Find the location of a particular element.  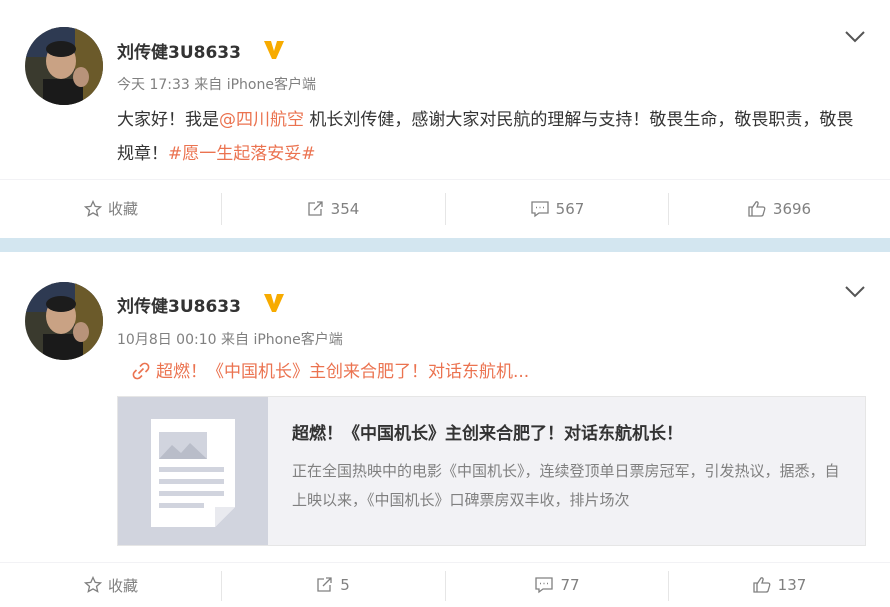

hashtag-link: #愿一生起落安妥# is located at coordinates (242, 154).